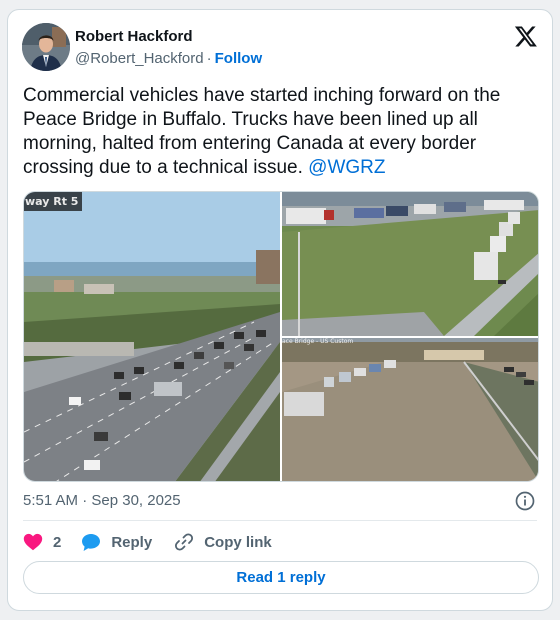 The height and width of the screenshot is (620, 560). I want to click on mention-link: @WGRZ, so click(346, 167).